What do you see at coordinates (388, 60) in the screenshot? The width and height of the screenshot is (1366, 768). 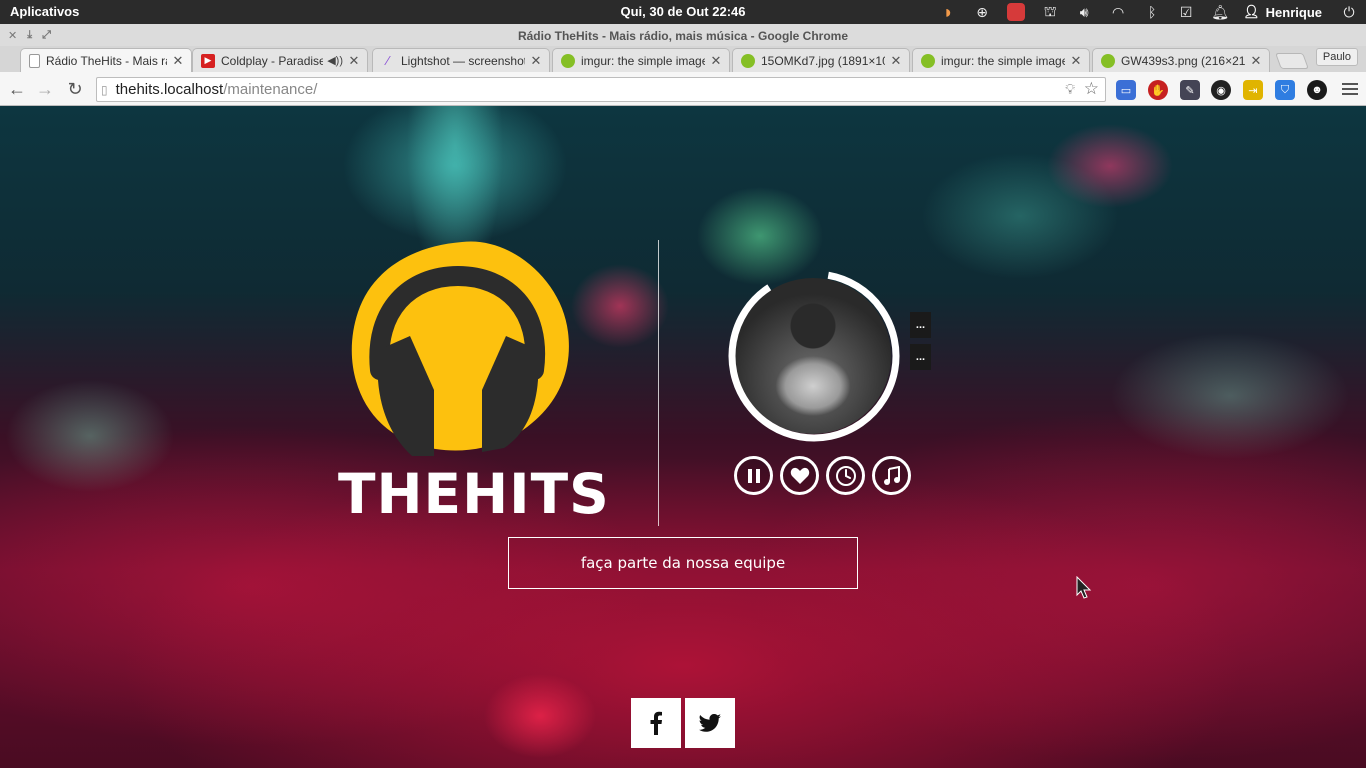 I see `feather-icon: ∕` at bounding box center [388, 60].